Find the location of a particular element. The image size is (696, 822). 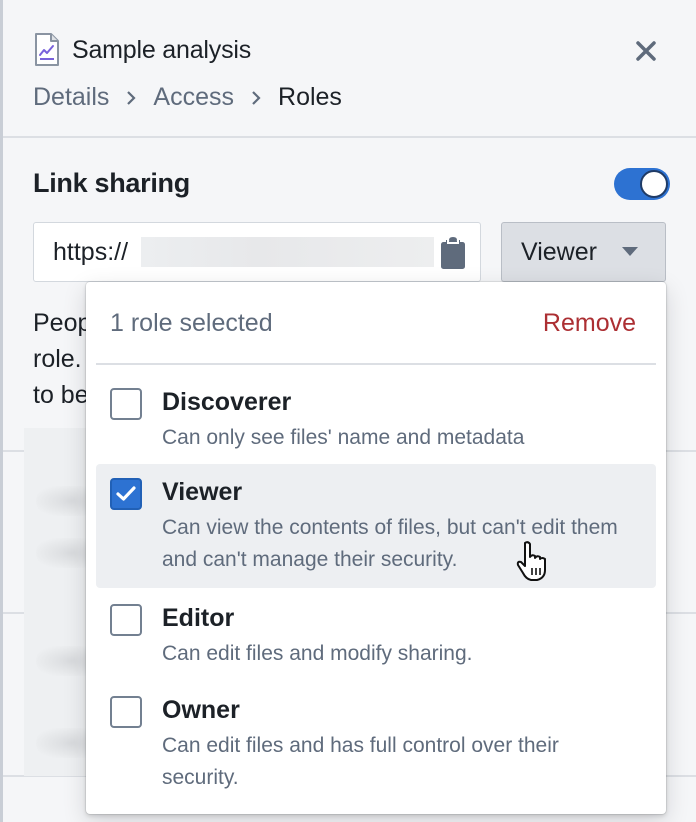

breadcrumb-details: Details is located at coordinates (71, 97).